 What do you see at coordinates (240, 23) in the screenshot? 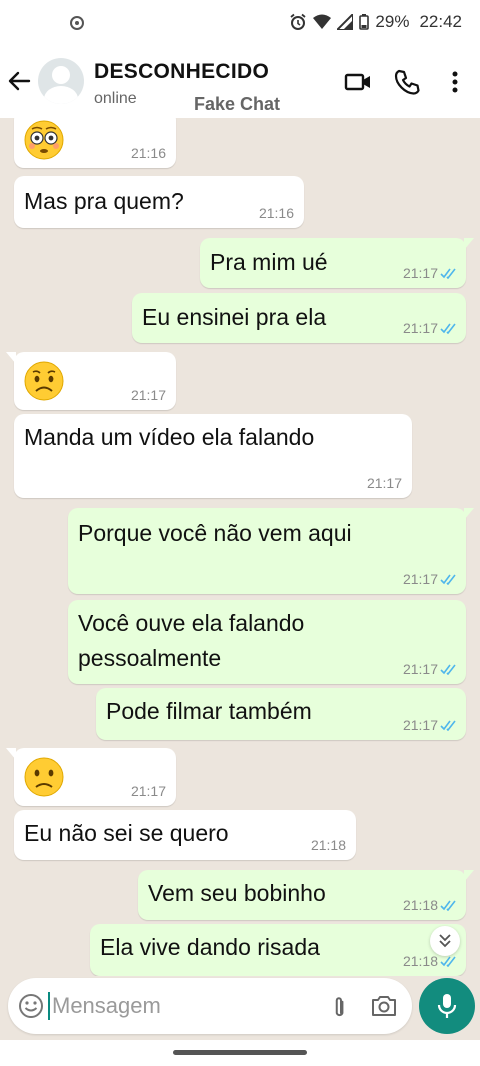
I see `status-bar: 29% 22:42` at bounding box center [240, 23].